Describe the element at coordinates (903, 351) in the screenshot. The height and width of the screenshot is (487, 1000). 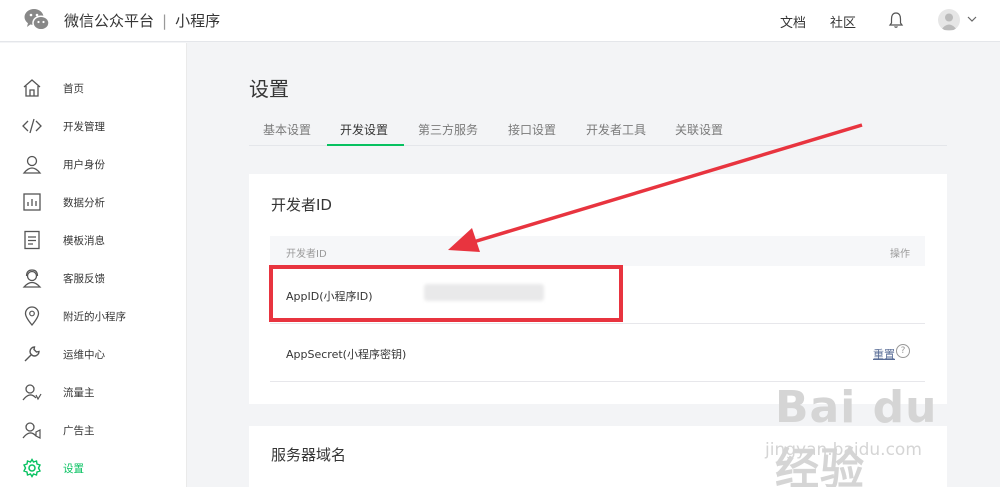
I see `help-icon: ?` at that location.